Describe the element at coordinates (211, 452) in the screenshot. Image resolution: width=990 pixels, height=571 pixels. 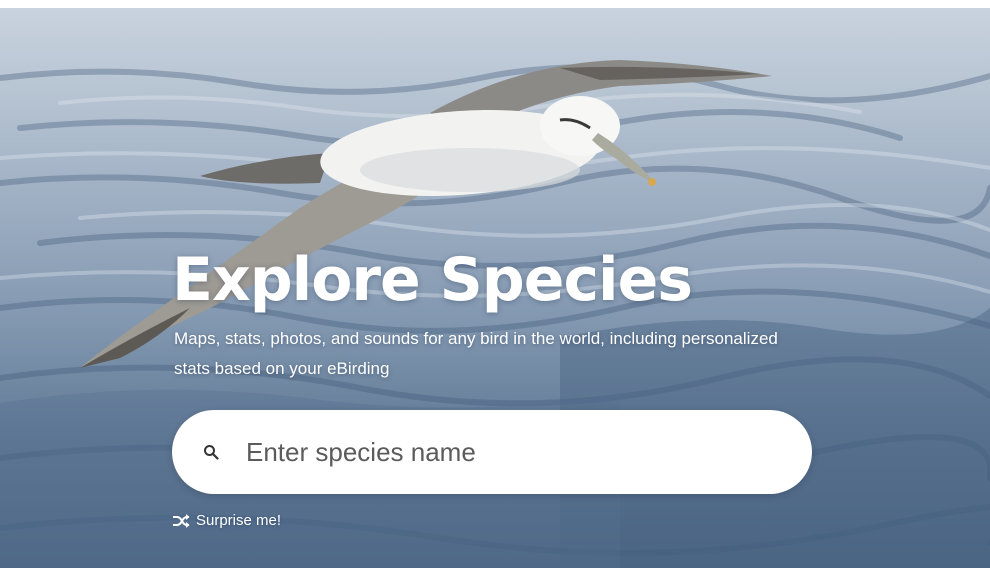
I see `search-icon` at that location.